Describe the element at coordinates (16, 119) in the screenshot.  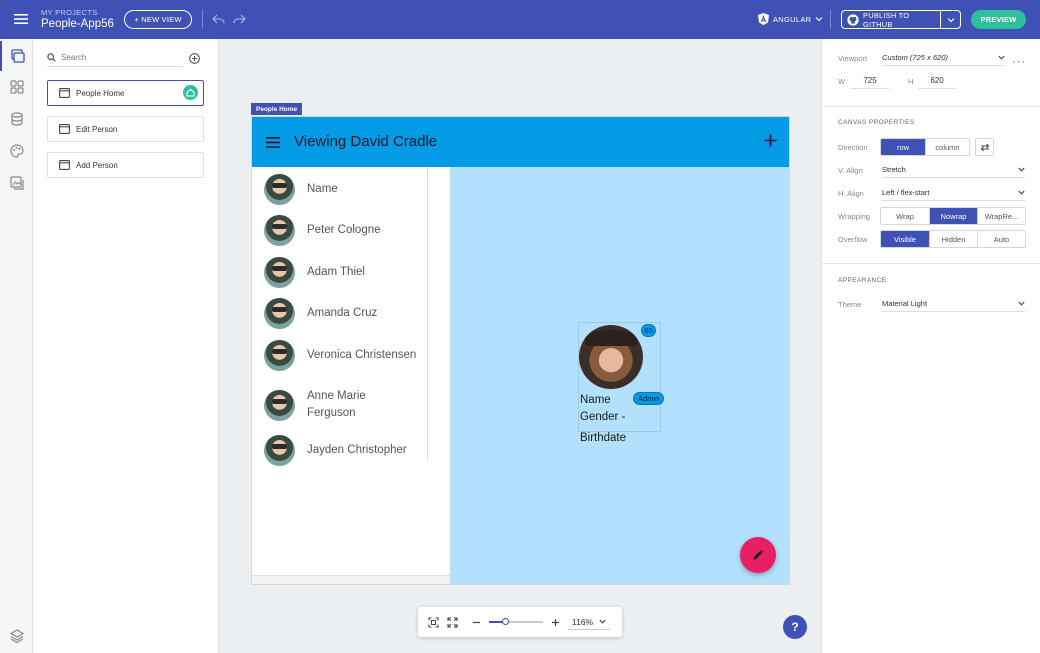
I see `rail-data-button` at that location.